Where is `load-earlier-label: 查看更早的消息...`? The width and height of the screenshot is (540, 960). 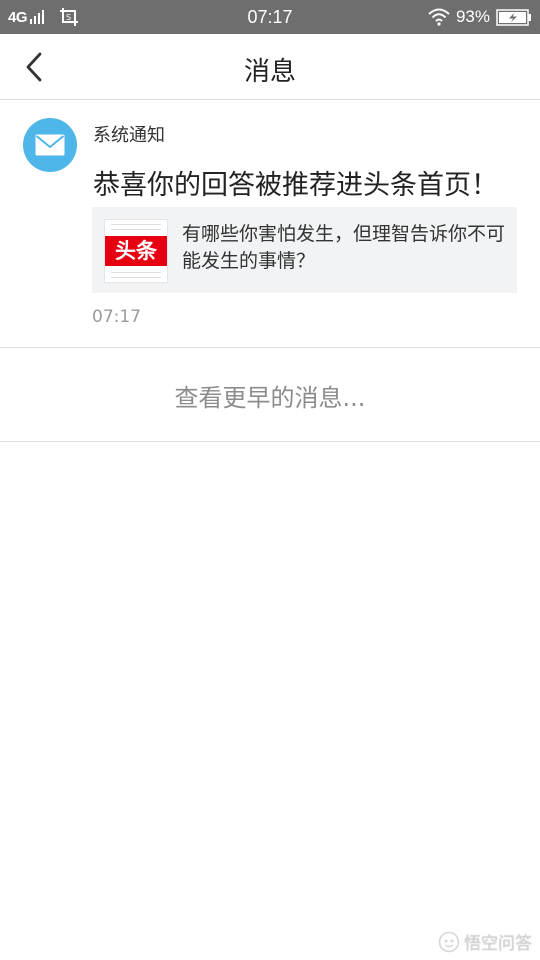 load-earlier-label: 查看更早的消息... is located at coordinates (270, 397).